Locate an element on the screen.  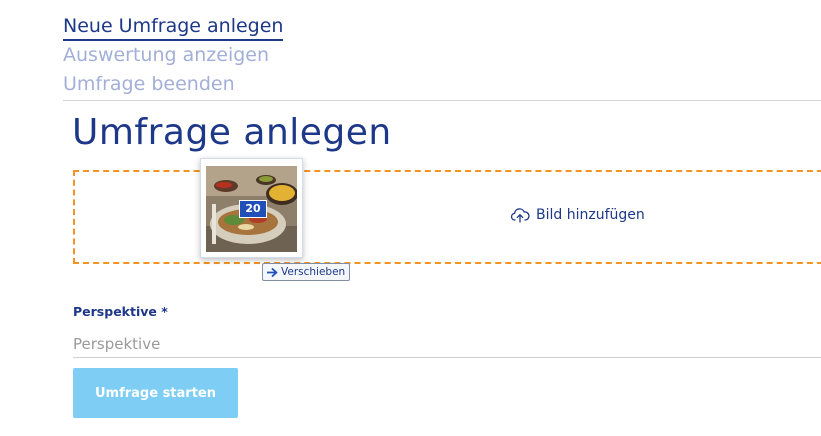
cloud-upload-icon is located at coordinates (520, 215).